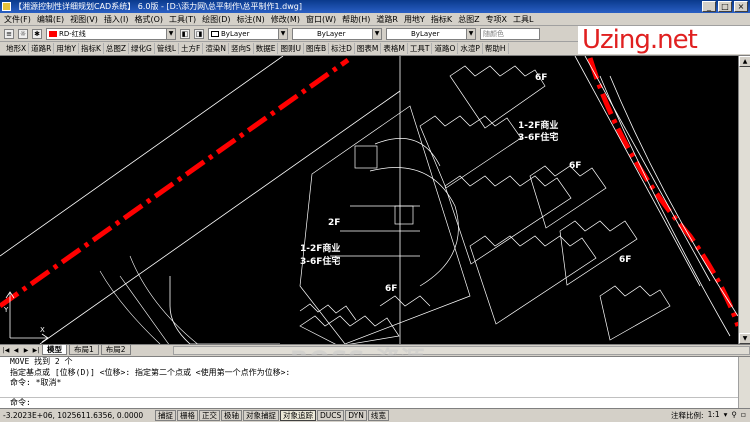 This screenshot has width=750, height=422. I want to click on toolbar-menu-item: 图库B, so click(317, 48).